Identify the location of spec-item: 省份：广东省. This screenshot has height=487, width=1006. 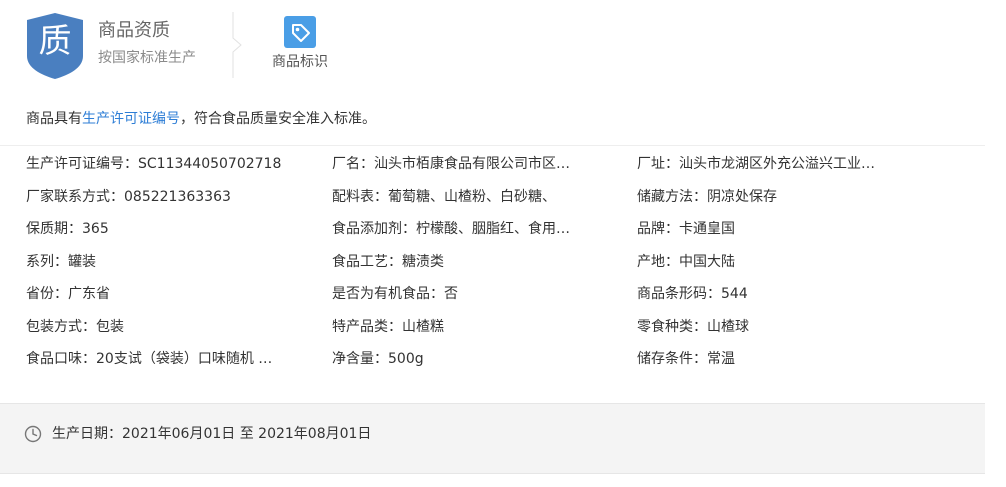
(68, 294).